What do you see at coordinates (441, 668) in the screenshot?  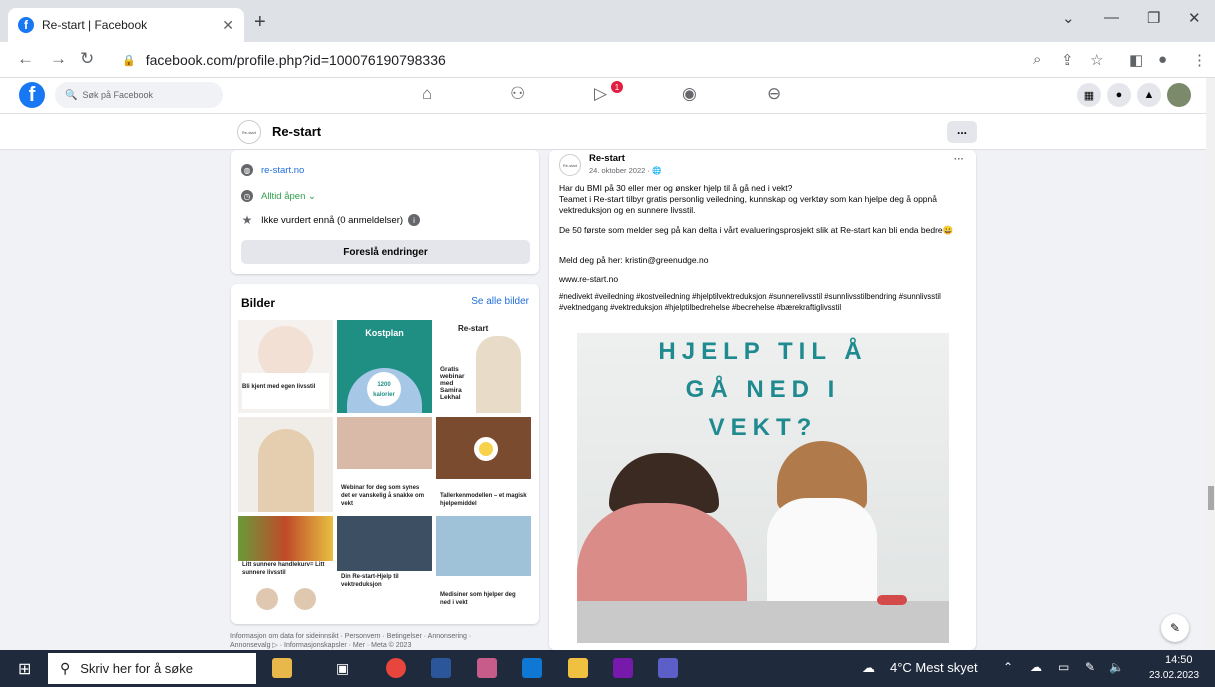 I see `word-icon` at bounding box center [441, 668].